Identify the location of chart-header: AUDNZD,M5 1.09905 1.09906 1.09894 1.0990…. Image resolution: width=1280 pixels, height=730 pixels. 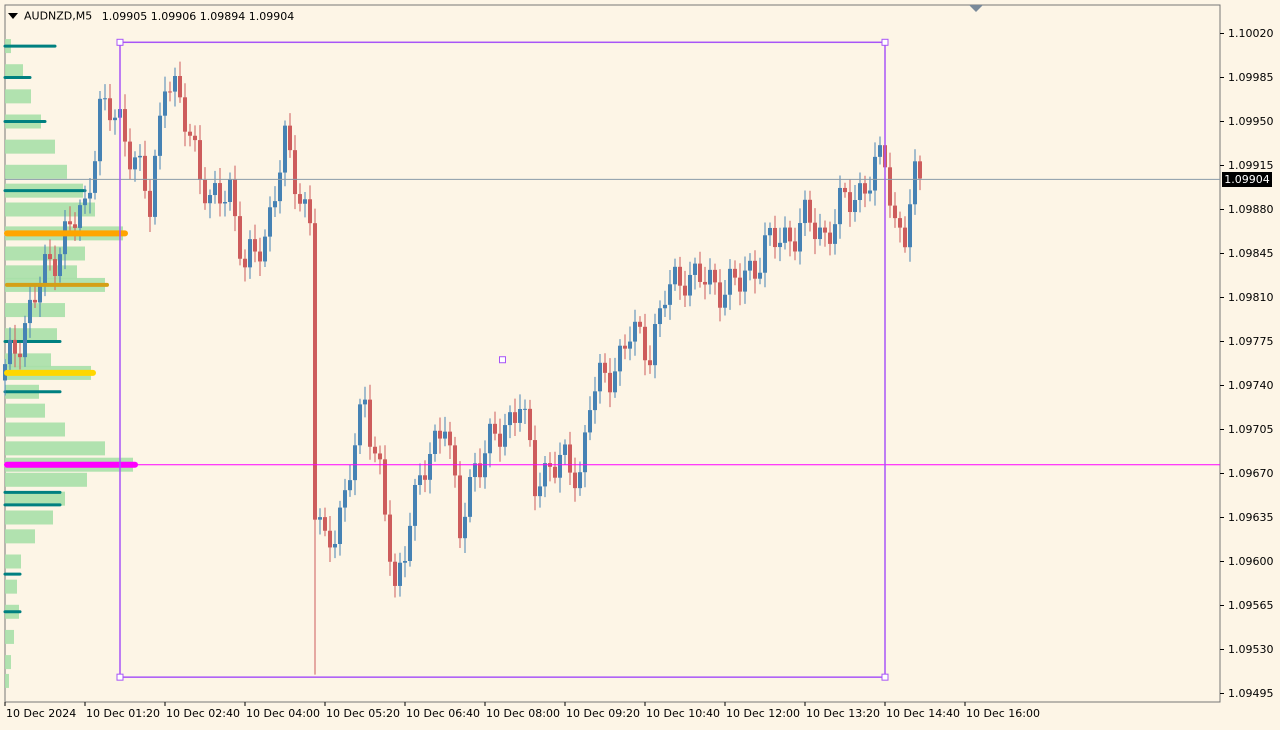
(151, 16).